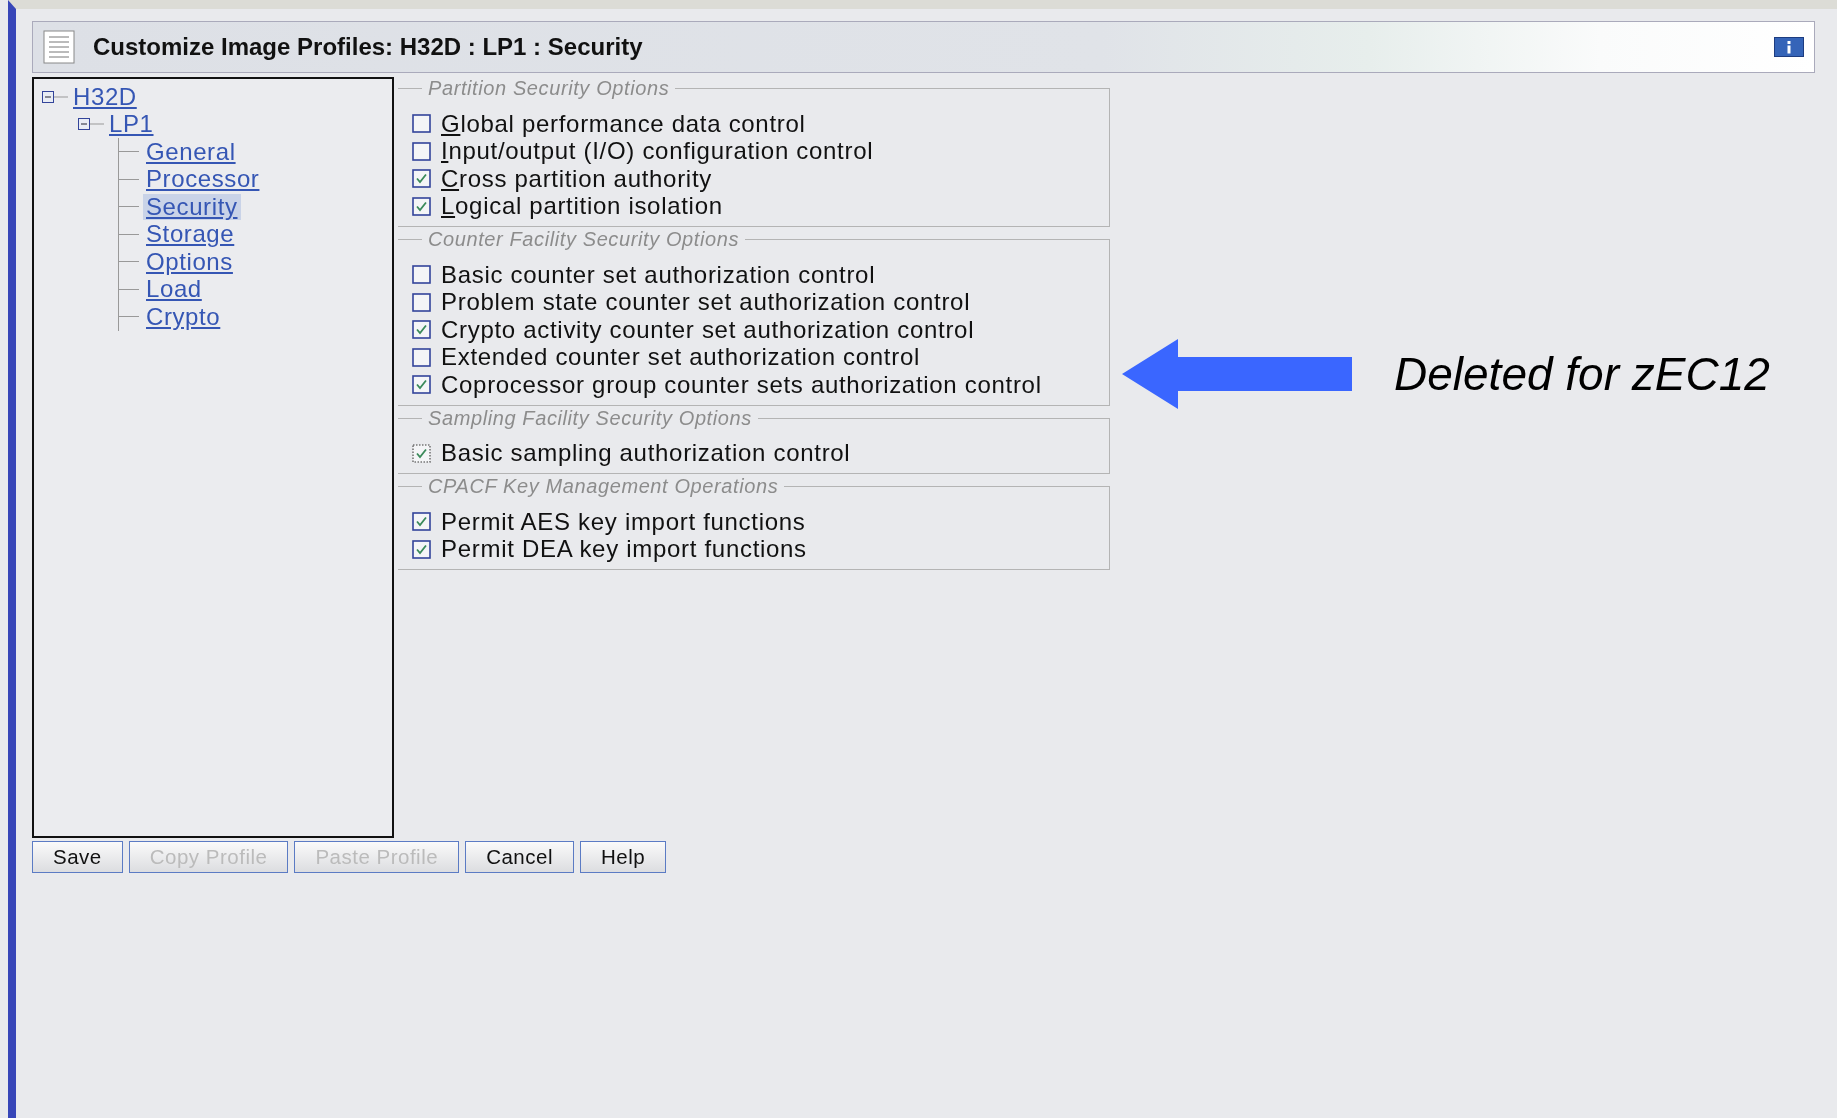  Describe the element at coordinates (657, 151) in the screenshot. I see `option-label: Input/output (I/O) configuration control` at that location.